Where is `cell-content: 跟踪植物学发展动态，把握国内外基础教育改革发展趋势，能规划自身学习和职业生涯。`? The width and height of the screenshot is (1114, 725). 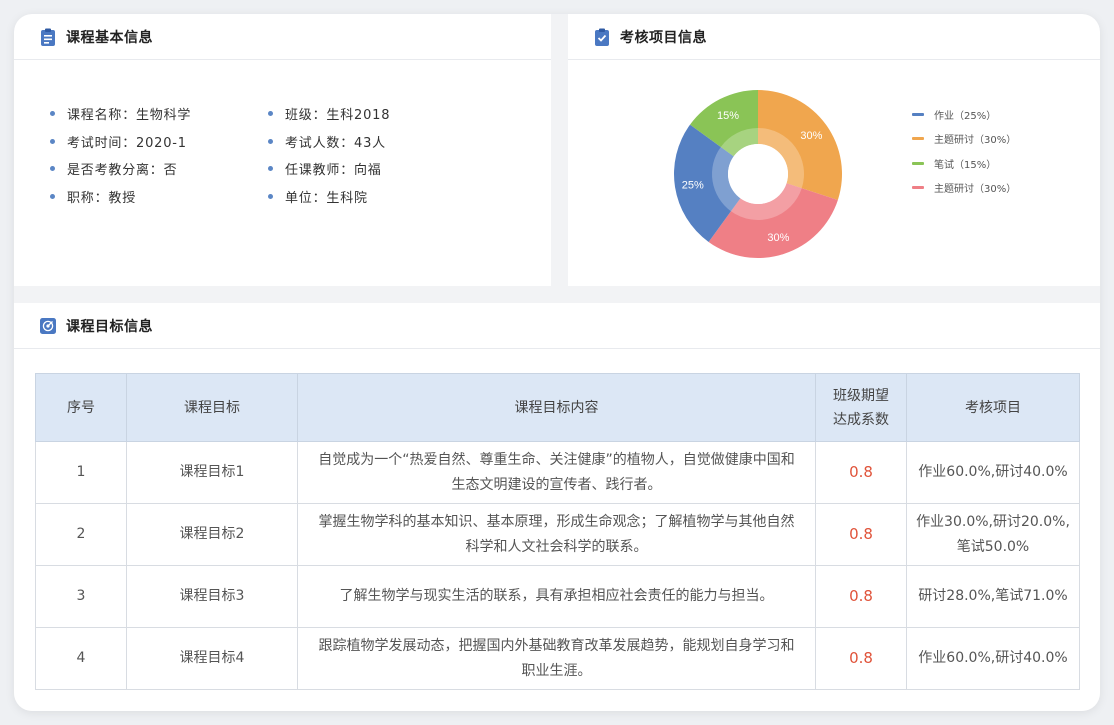 cell-content: 跟踪植物学发展动态，把握国内外基础教育改革发展趋势，能规划自身学习和职业生涯。 is located at coordinates (556, 658).